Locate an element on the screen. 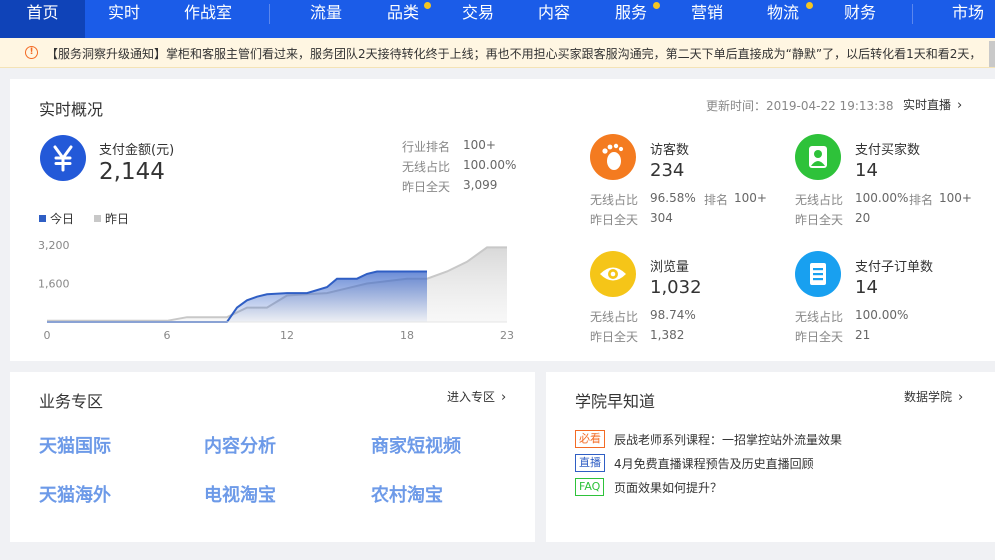  live-link-label: 实时直播 is located at coordinates (927, 105).